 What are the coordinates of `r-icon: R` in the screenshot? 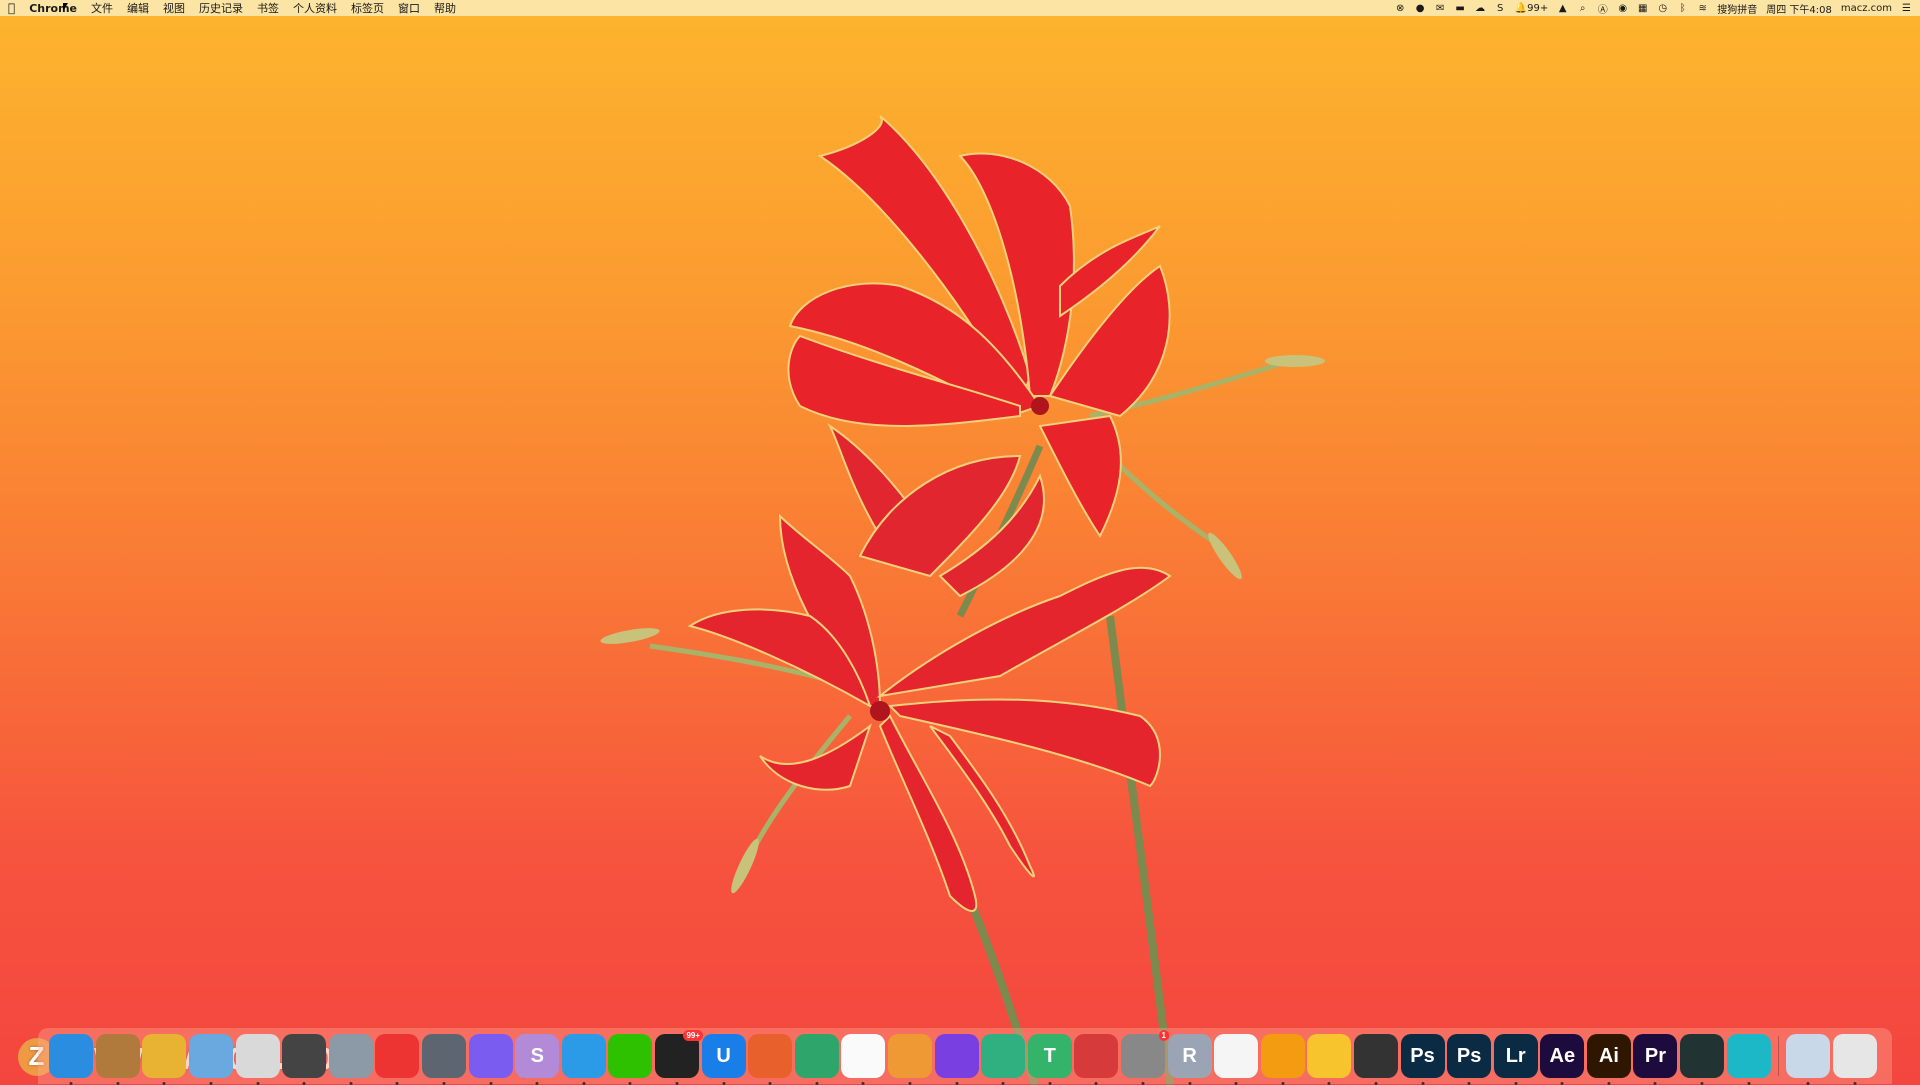 It's located at (1189, 1059).